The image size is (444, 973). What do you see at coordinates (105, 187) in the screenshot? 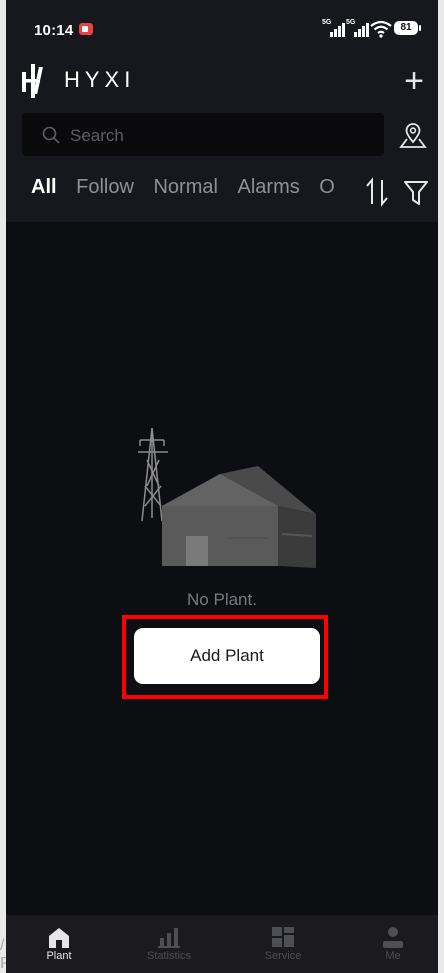
I see `tab-follow: Follow` at bounding box center [105, 187].